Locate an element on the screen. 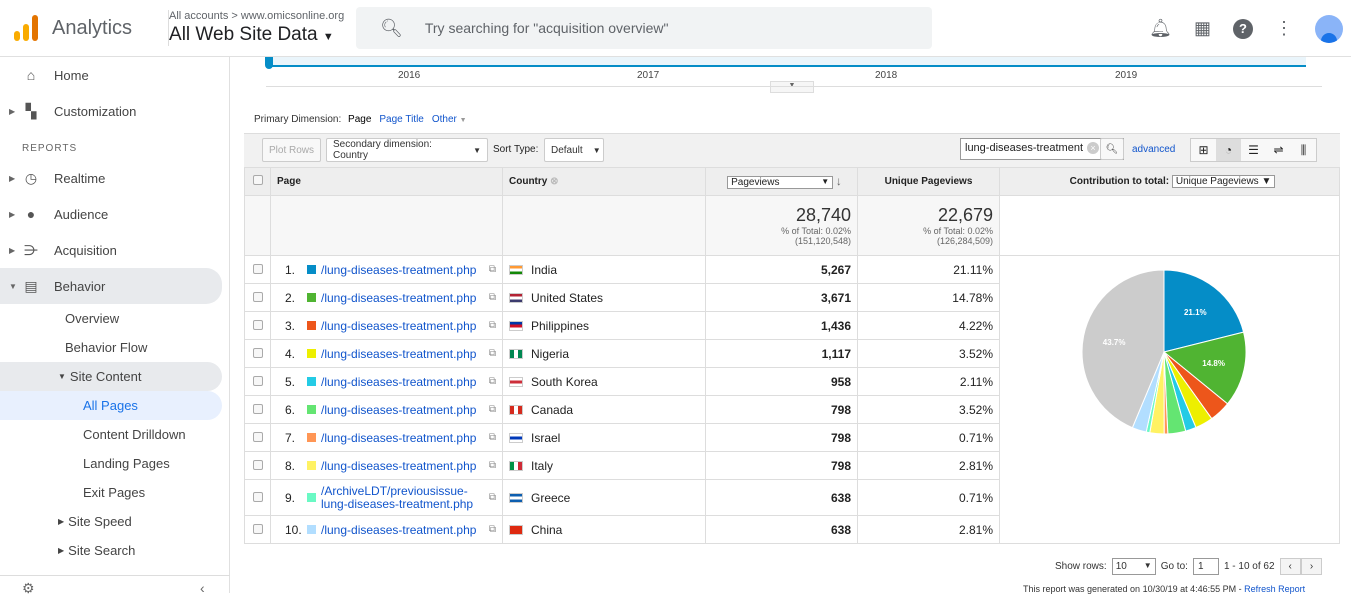 This screenshot has width=1351, height=597. country-link: Greece is located at coordinates (550, 498).